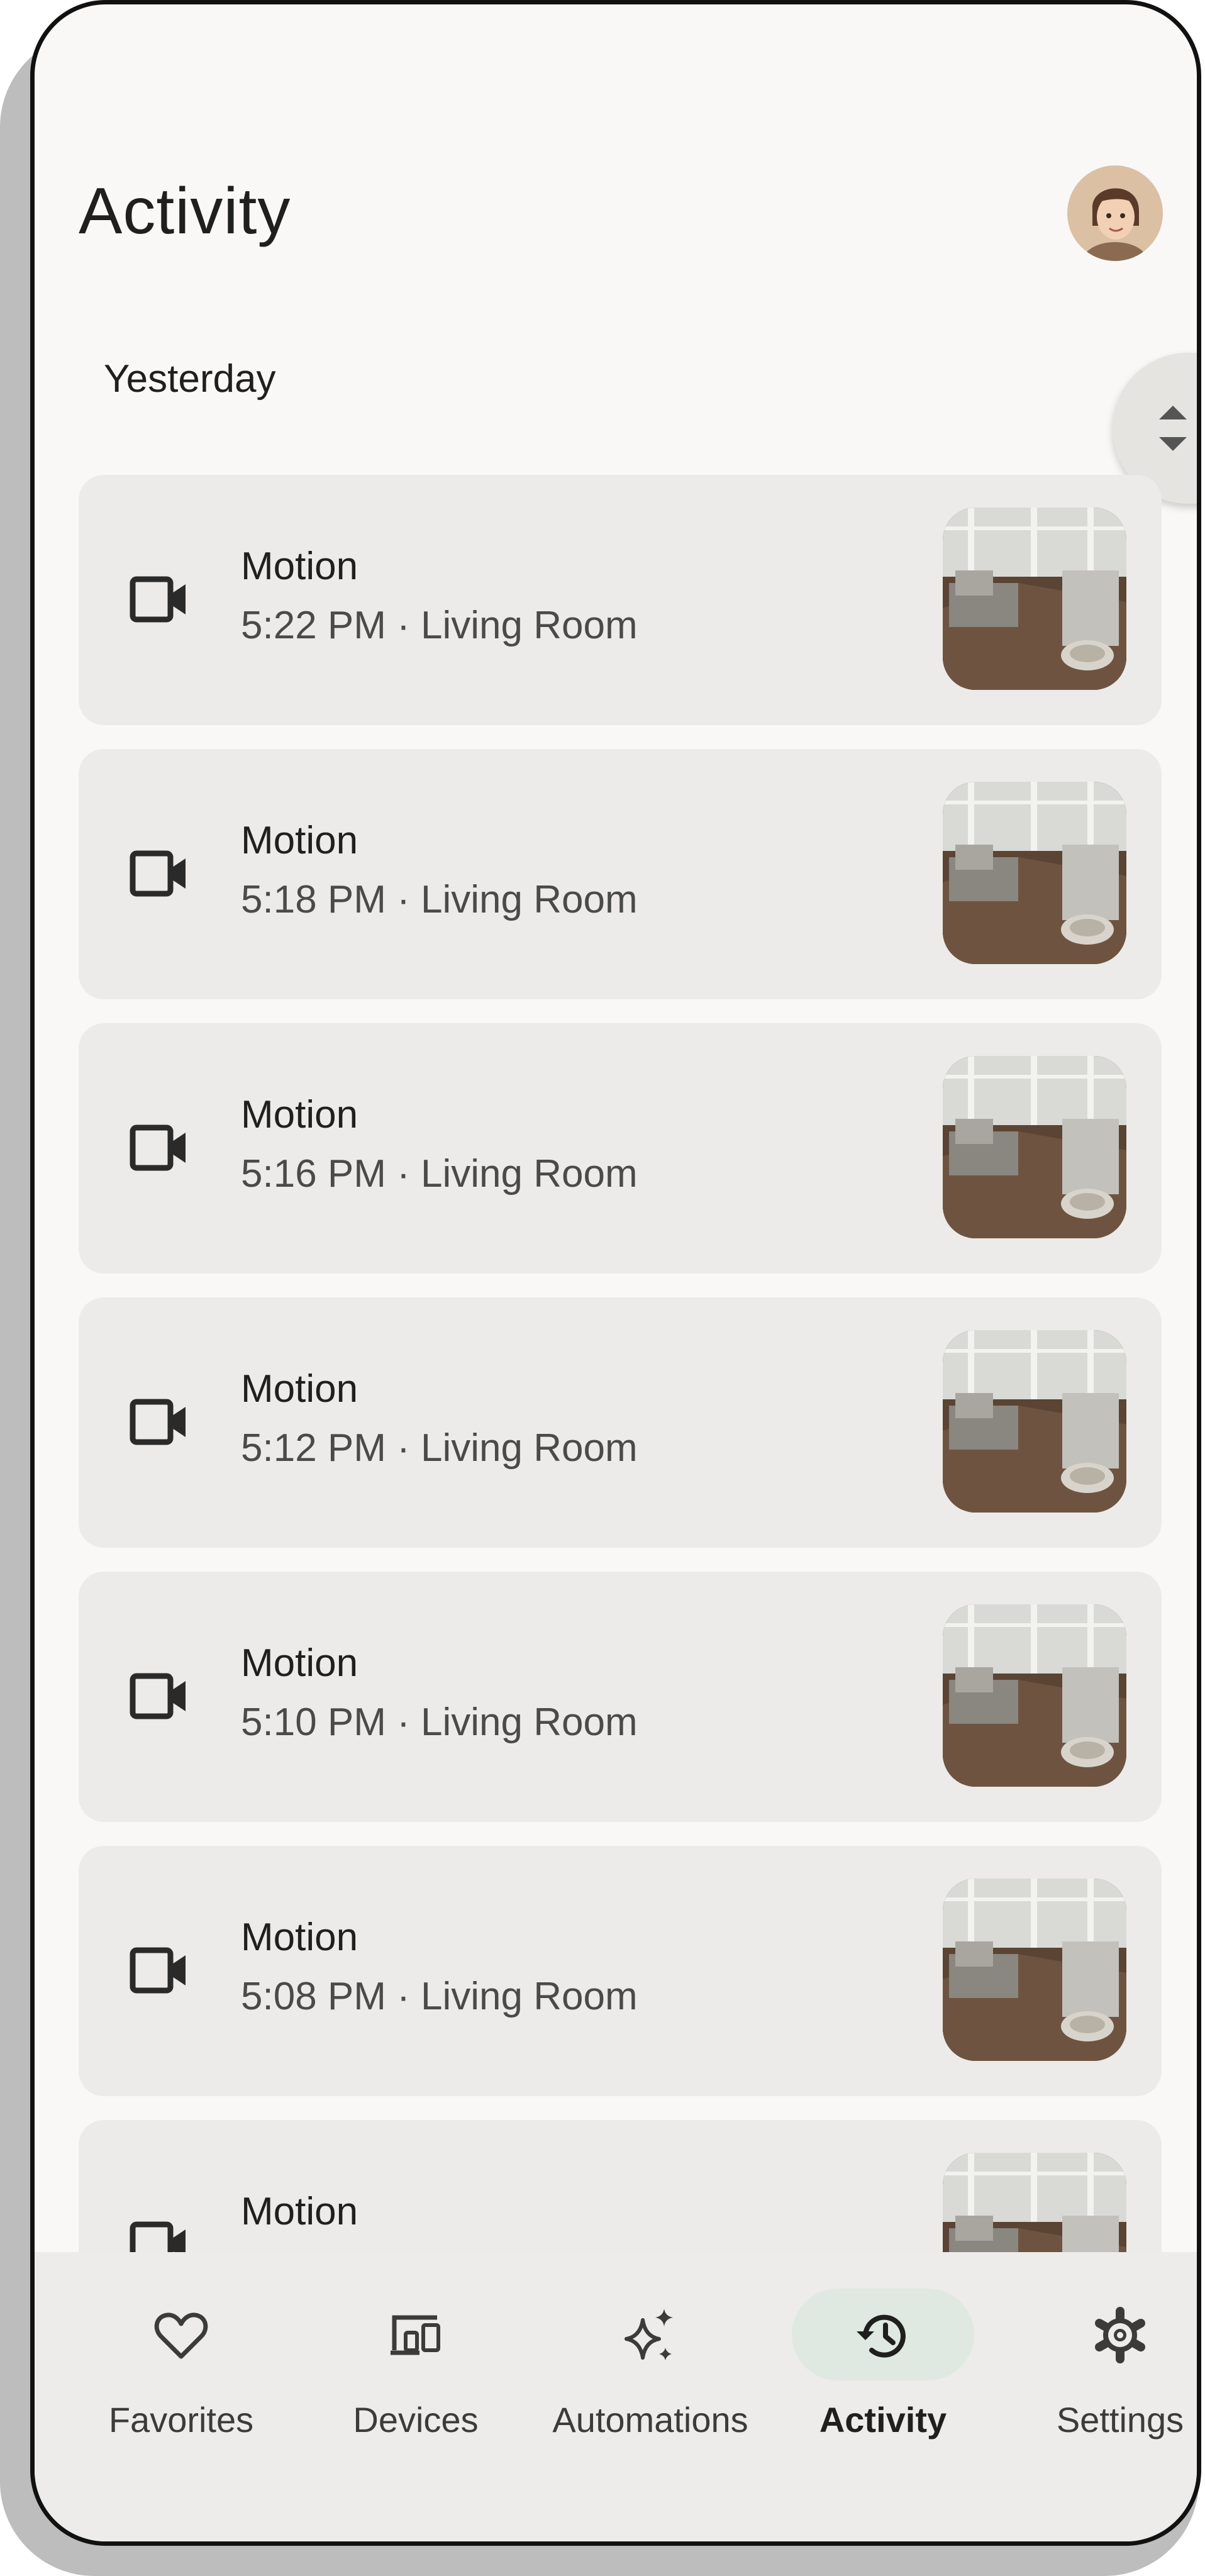  What do you see at coordinates (620, 1148) in the screenshot?
I see `activity-event-card: Motion 5:16 PM · Living Room` at bounding box center [620, 1148].